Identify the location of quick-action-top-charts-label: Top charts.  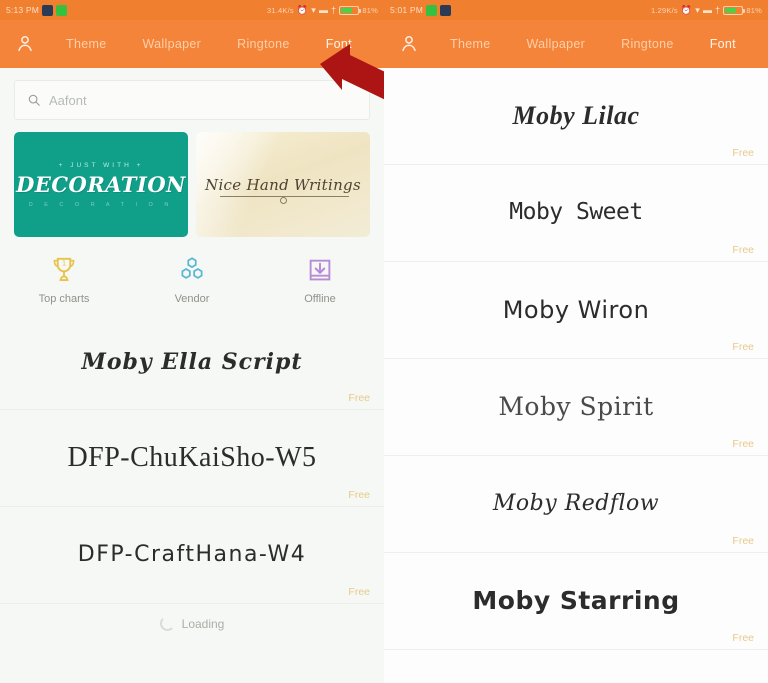
(64, 299).